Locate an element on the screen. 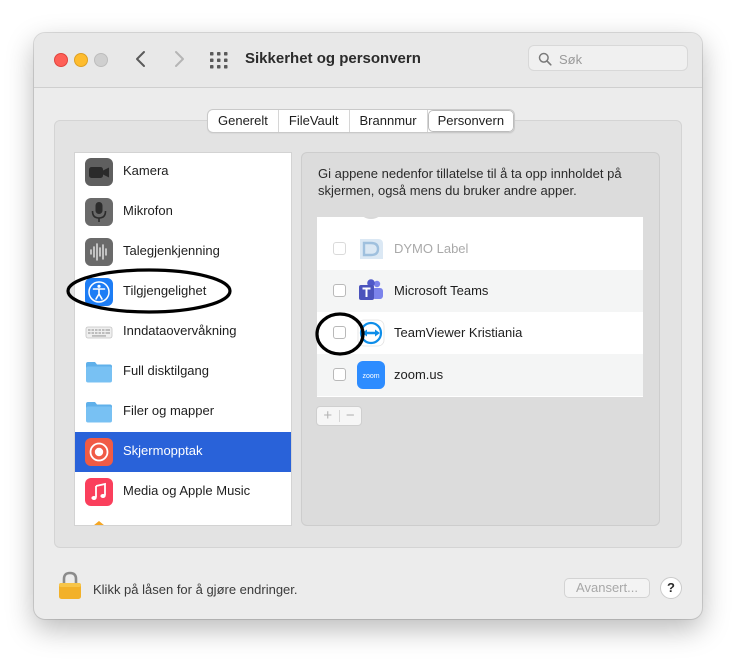 The height and width of the screenshot is (666, 740). category-label: Mikrofon is located at coordinates (148, 210).